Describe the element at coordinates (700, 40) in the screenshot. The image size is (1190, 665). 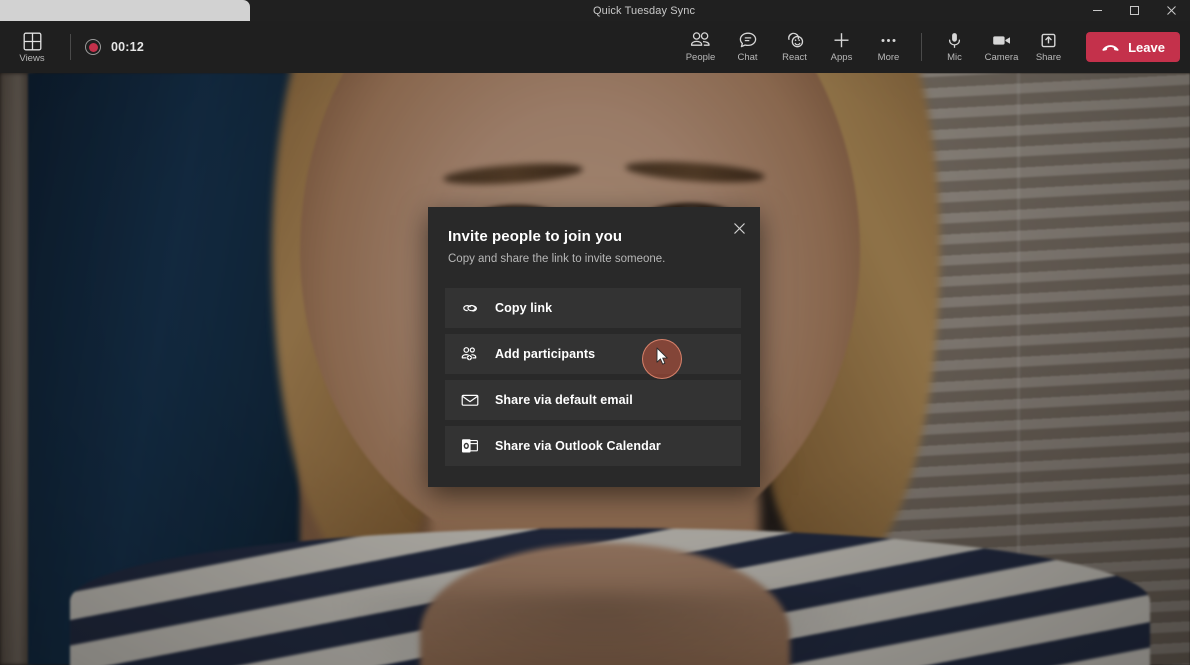
I see `people-icon` at that location.